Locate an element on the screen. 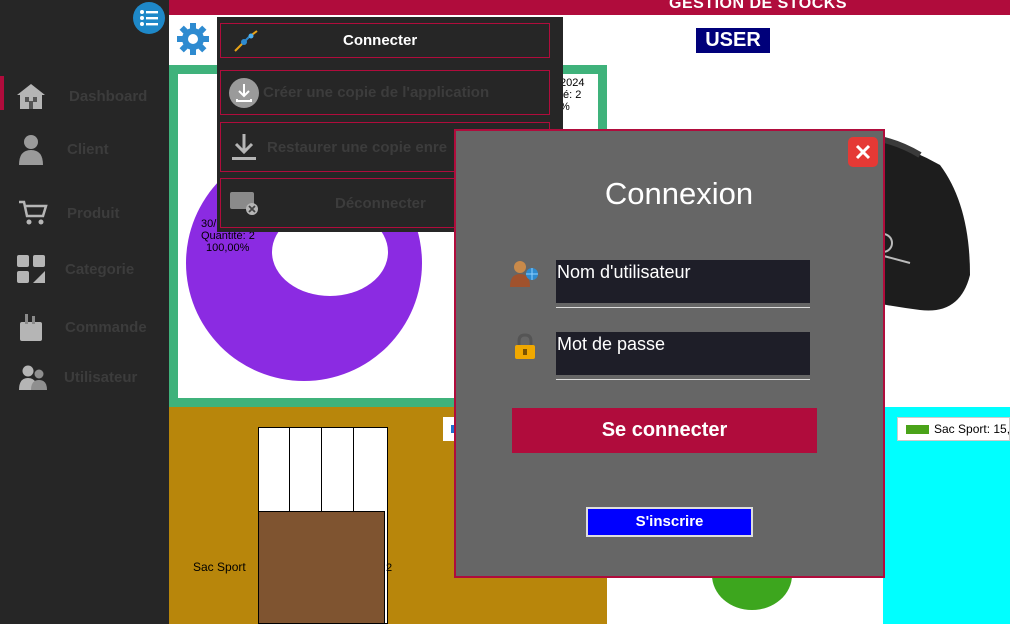  menu-item-connecter: Connecter is located at coordinates (385, 40).